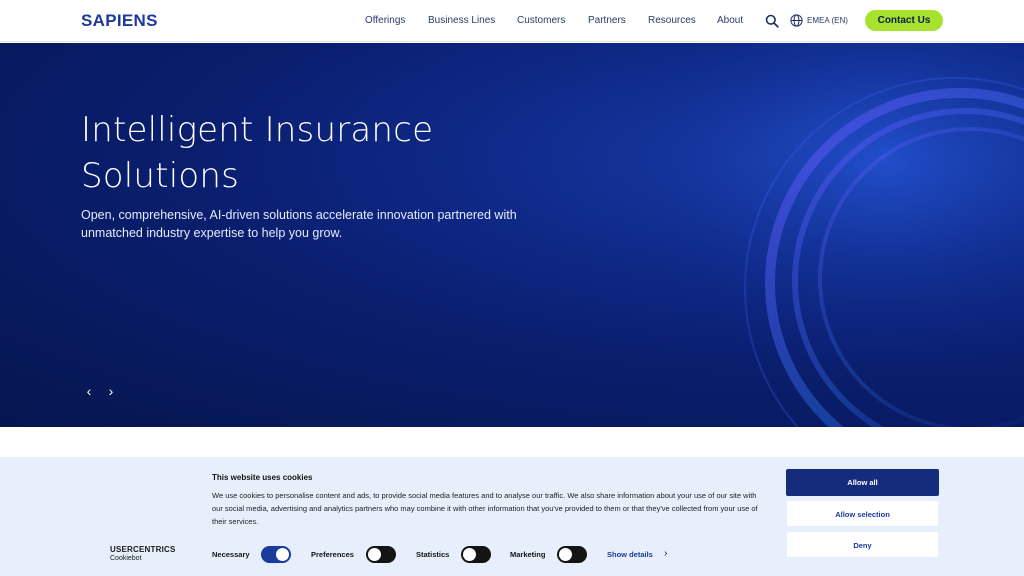 The width and height of the screenshot is (1024, 576). What do you see at coordinates (630, 554) in the screenshot?
I see `show-details-link: Show details` at bounding box center [630, 554].